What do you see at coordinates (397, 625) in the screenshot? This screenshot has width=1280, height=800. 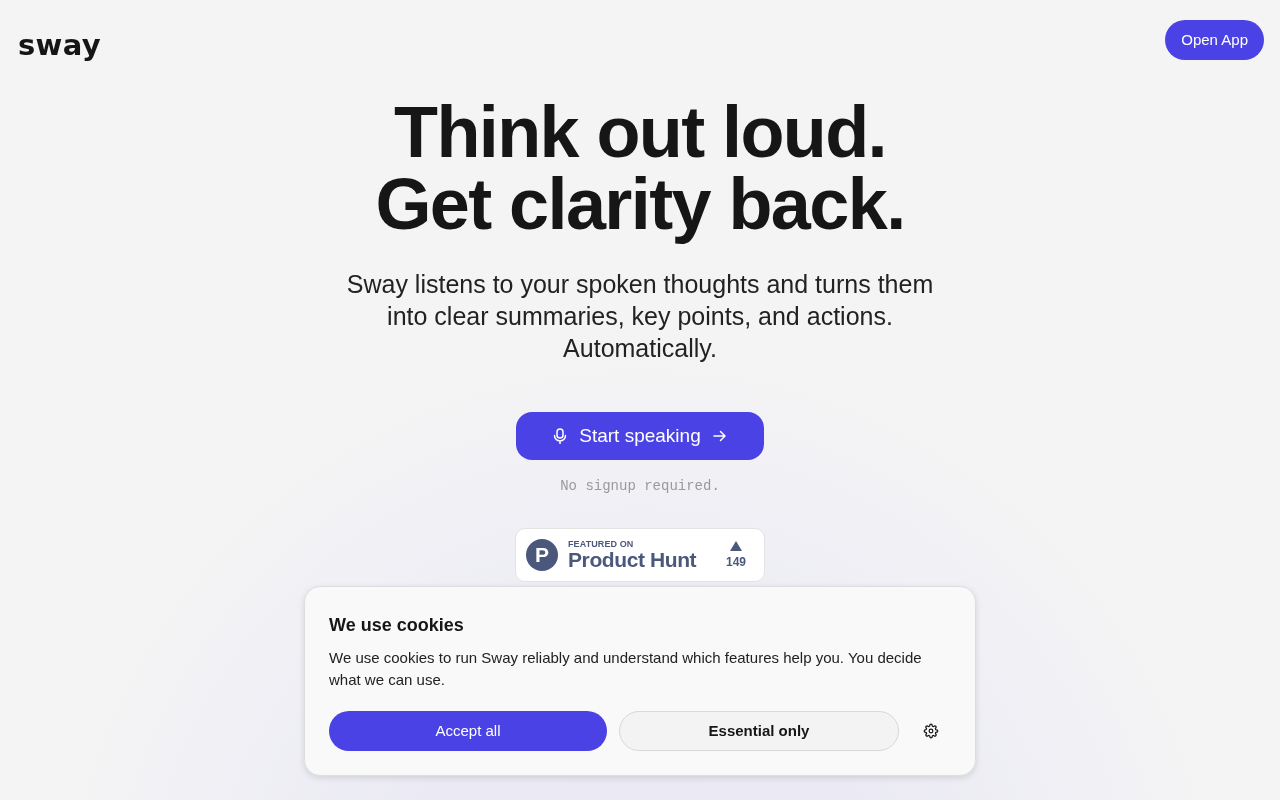 I see `cookie-title: We use cookies` at bounding box center [397, 625].